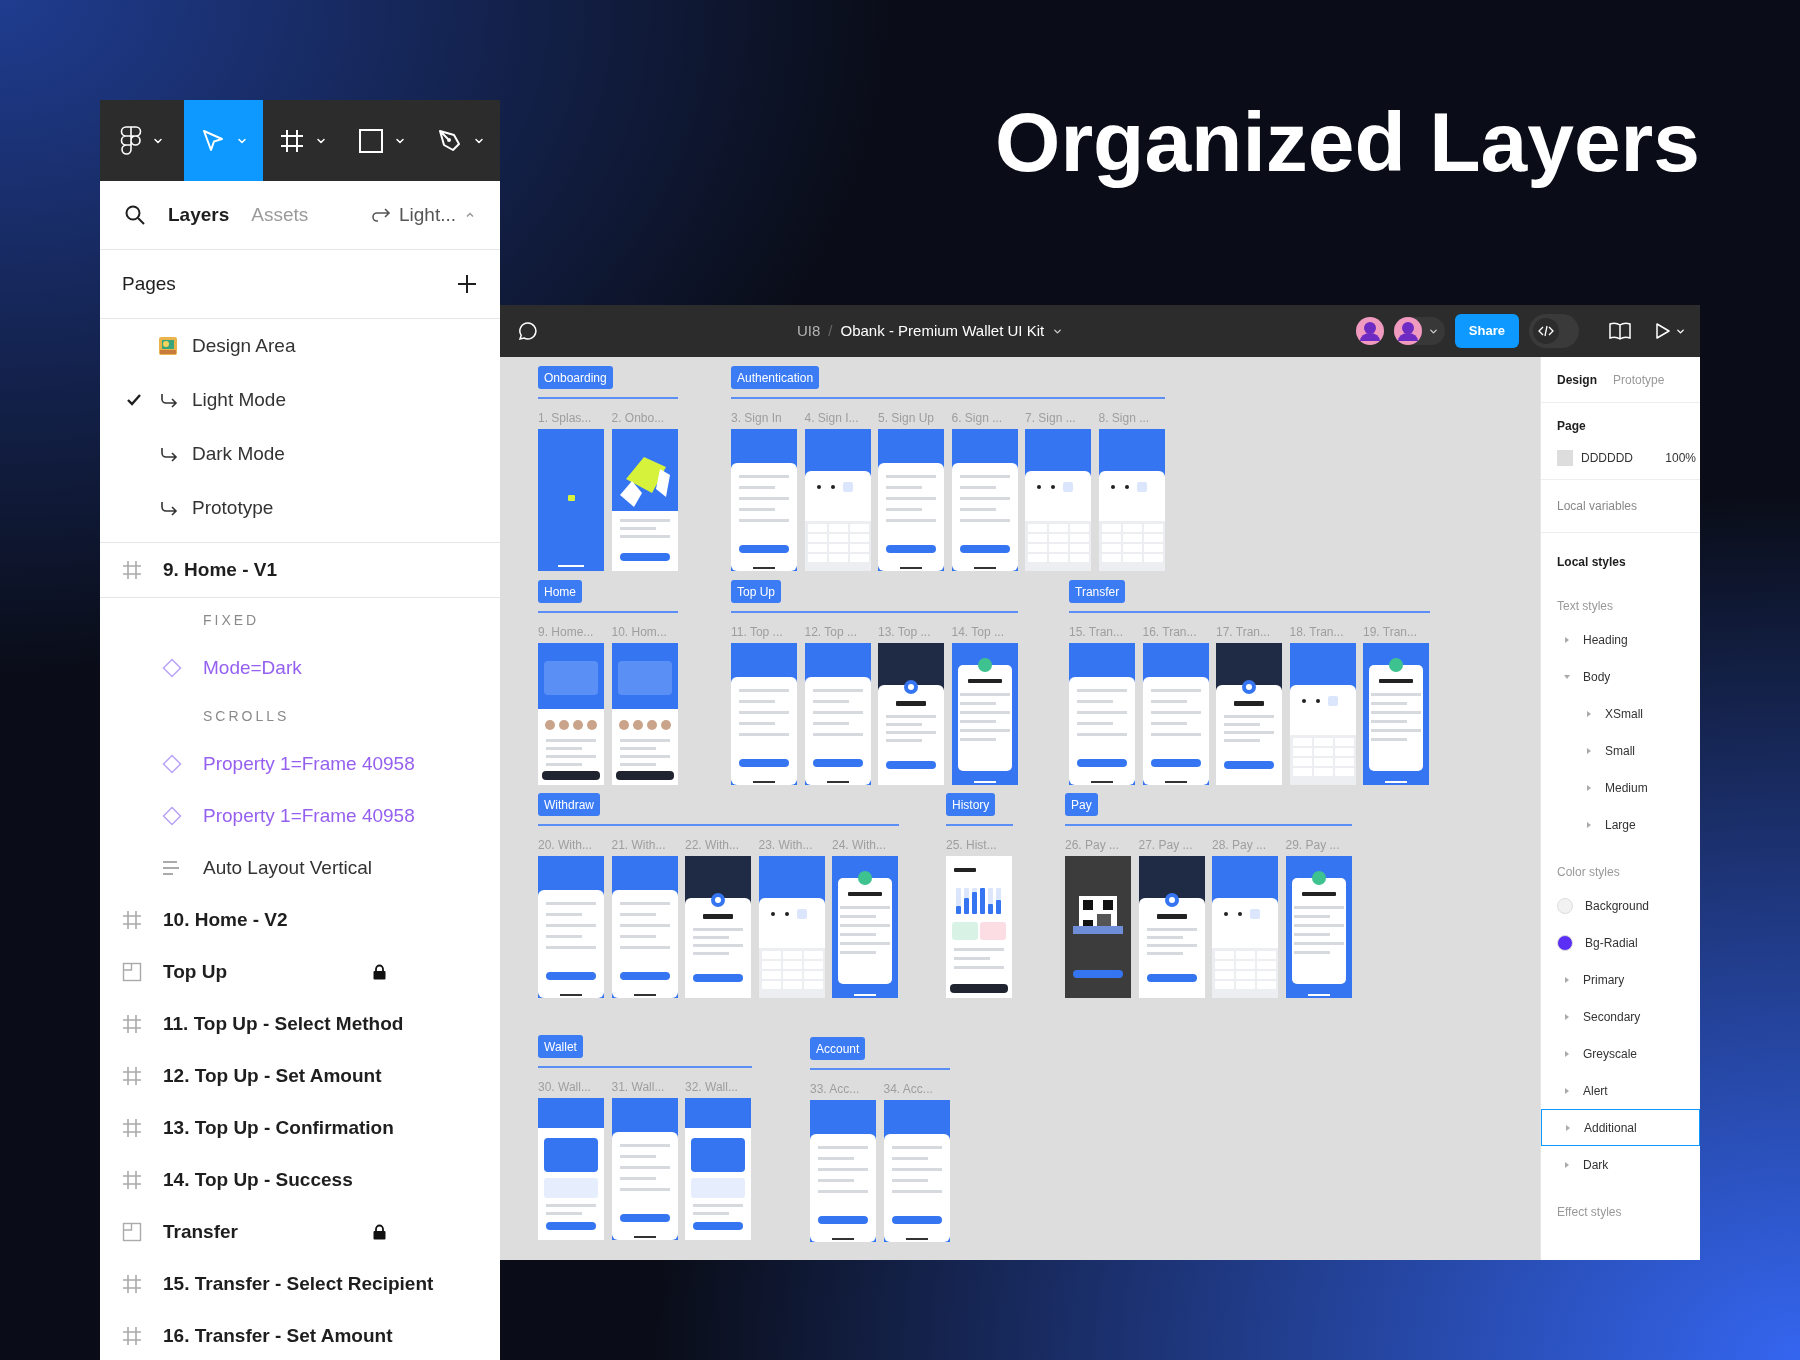 This screenshot has width=1800, height=1360. I want to click on frame-title: 3. Sign In, so click(757, 418).